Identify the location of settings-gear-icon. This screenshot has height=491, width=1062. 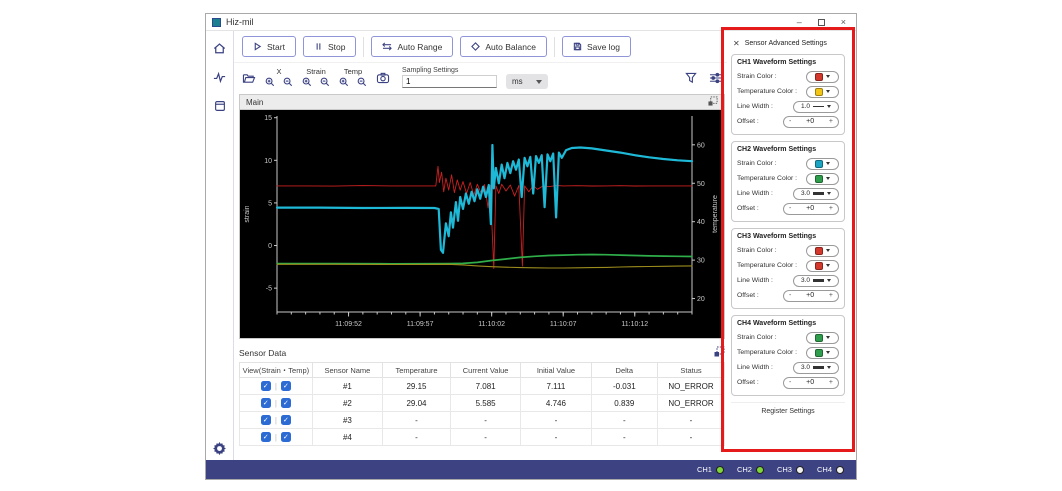
(220, 448).